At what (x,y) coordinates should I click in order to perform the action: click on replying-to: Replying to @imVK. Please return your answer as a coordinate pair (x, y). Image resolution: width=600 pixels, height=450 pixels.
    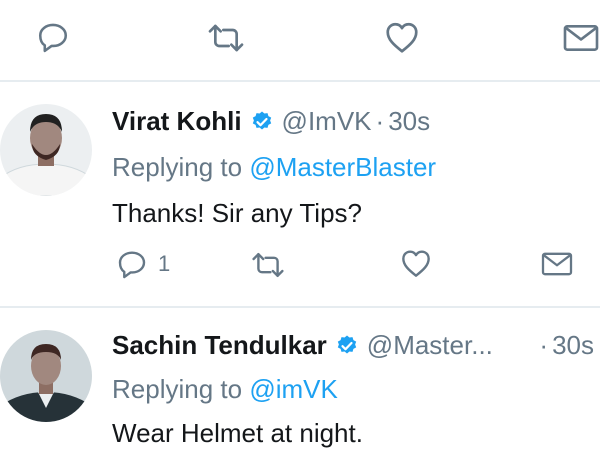
    Looking at the image, I should click on (225, 389).